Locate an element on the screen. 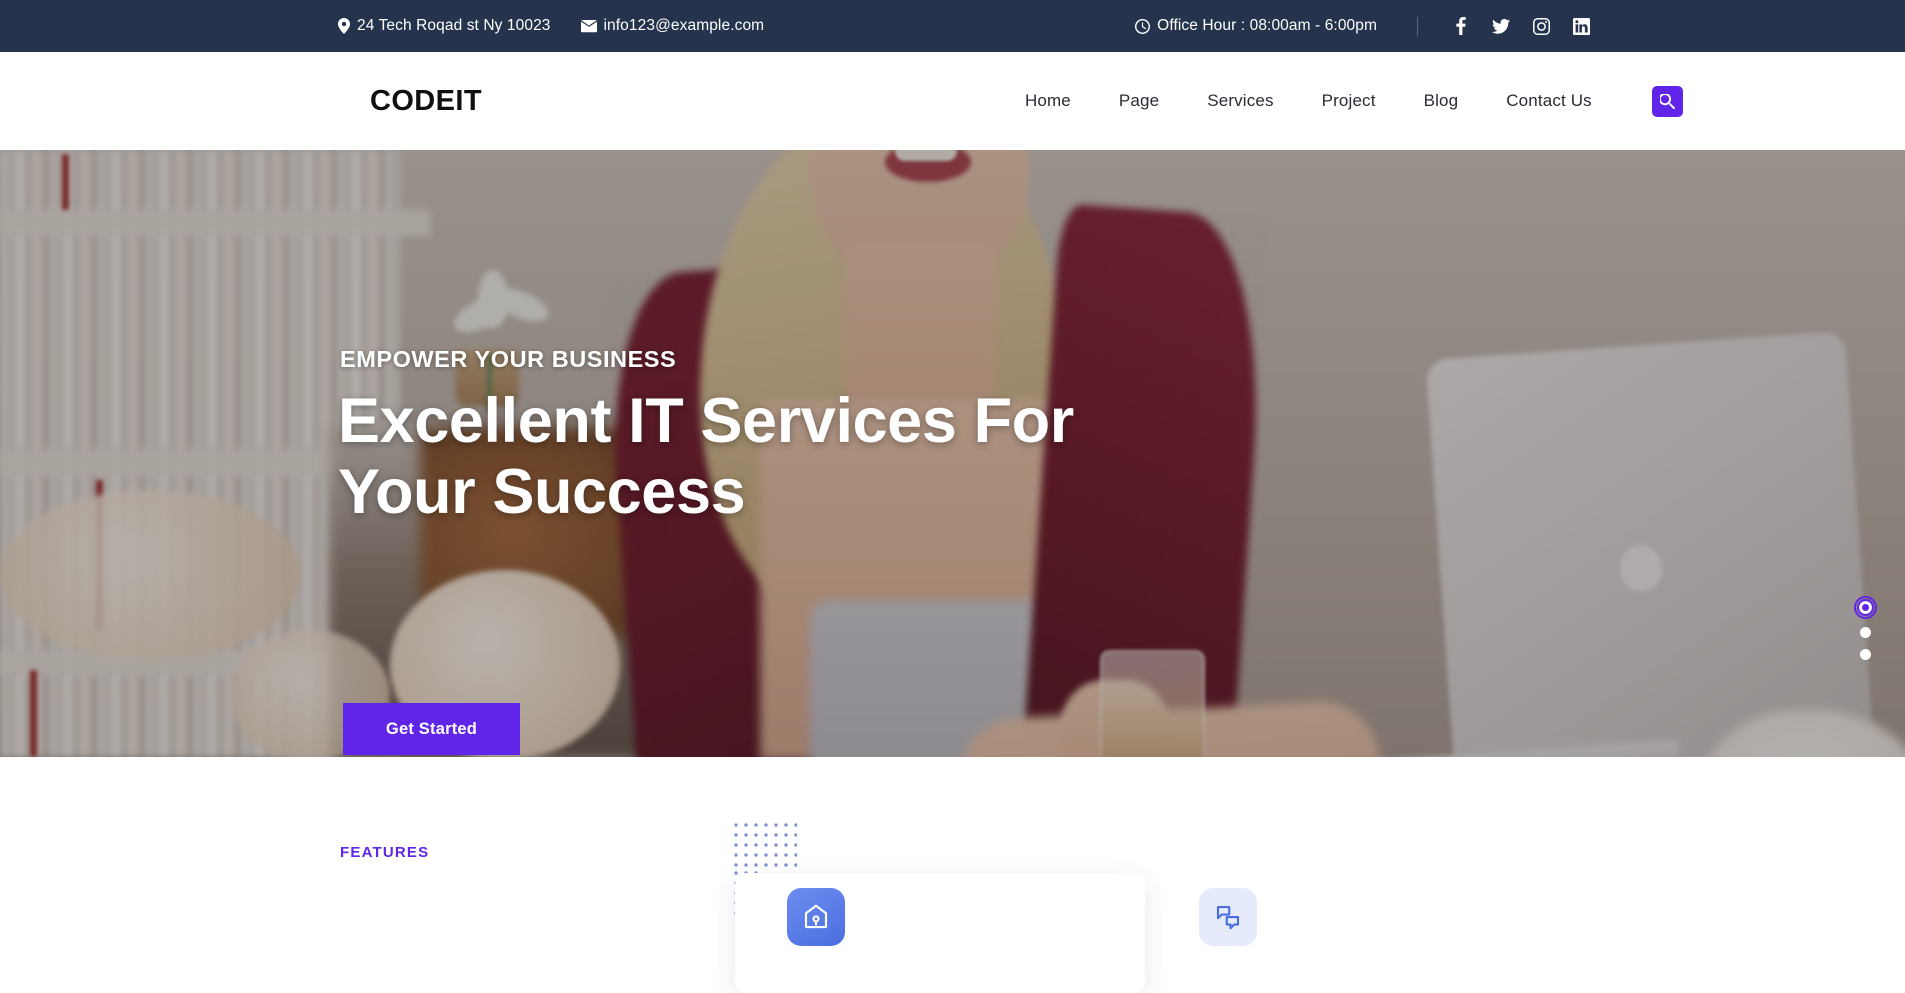 The height and width of the screenshot is (993, 1905). social-links is located at coordinates (1521, 26).